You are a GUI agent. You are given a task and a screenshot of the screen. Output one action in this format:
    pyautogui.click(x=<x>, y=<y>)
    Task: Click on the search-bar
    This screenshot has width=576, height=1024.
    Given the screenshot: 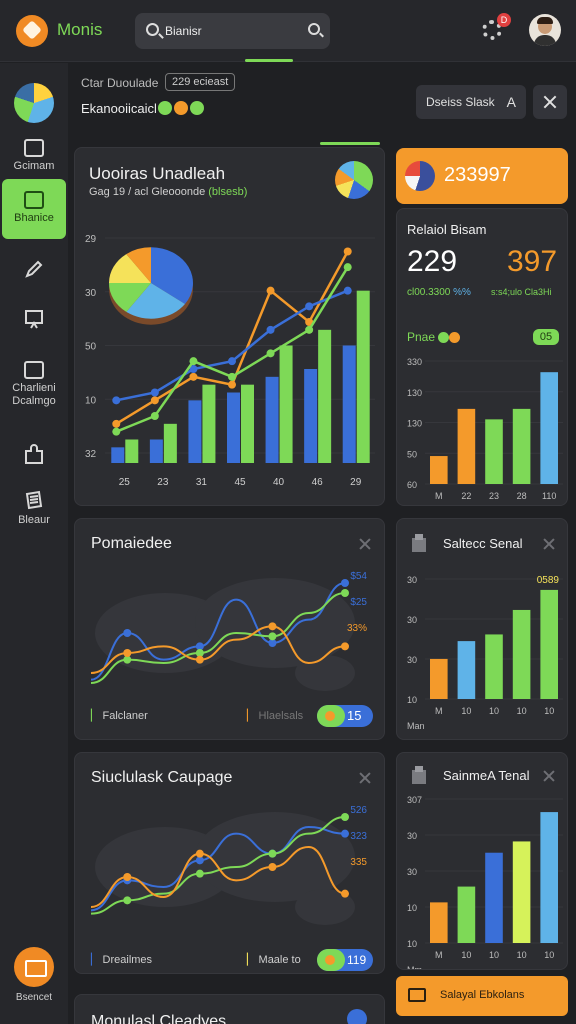 What is the action you would take?
    pyautogui.click(x=232, y=31)
    